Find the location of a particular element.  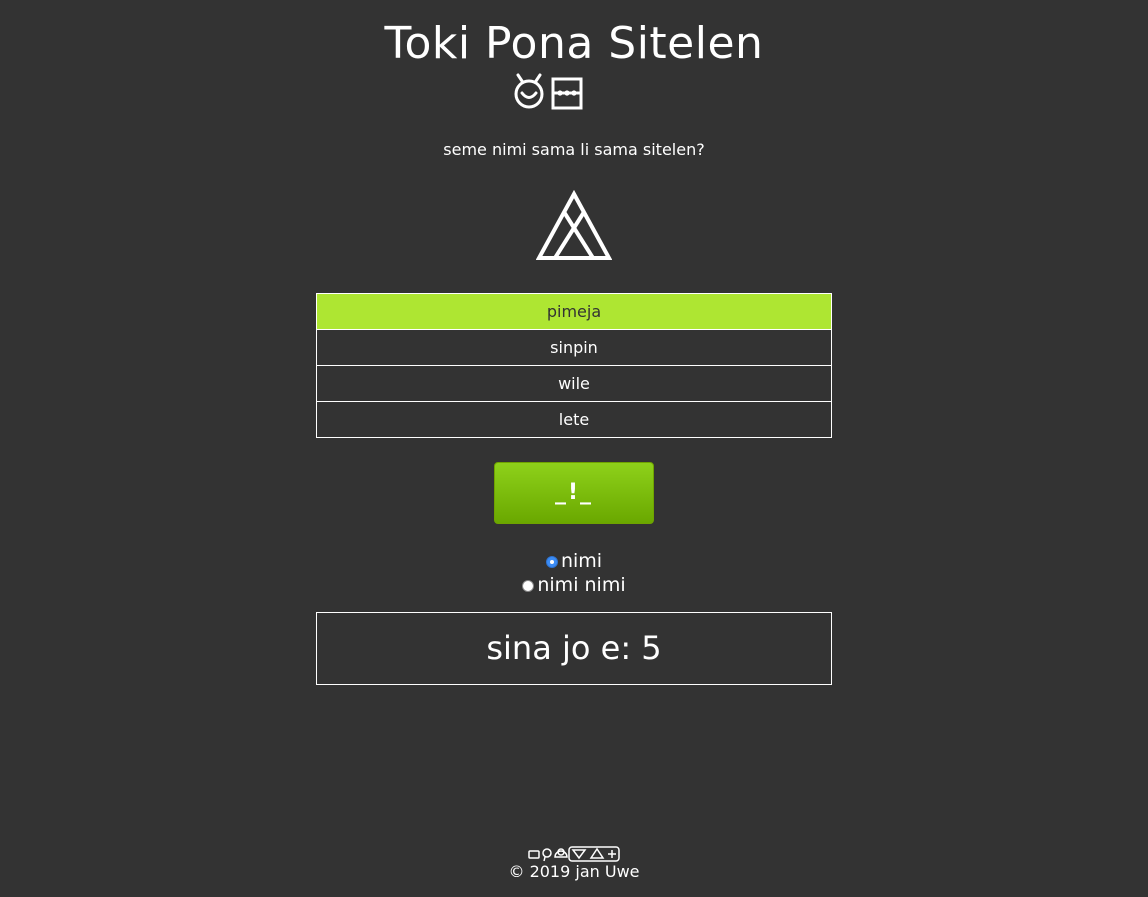

page-title: Toki Pona Sitelen is located at coordinates (574, 43).